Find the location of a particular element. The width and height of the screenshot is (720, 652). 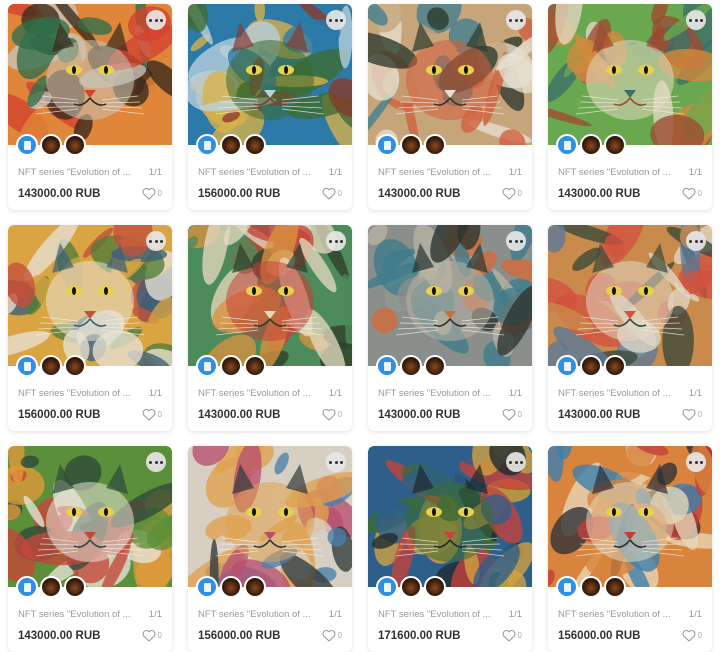

owner-avatars is located at coordinates (412, 366).